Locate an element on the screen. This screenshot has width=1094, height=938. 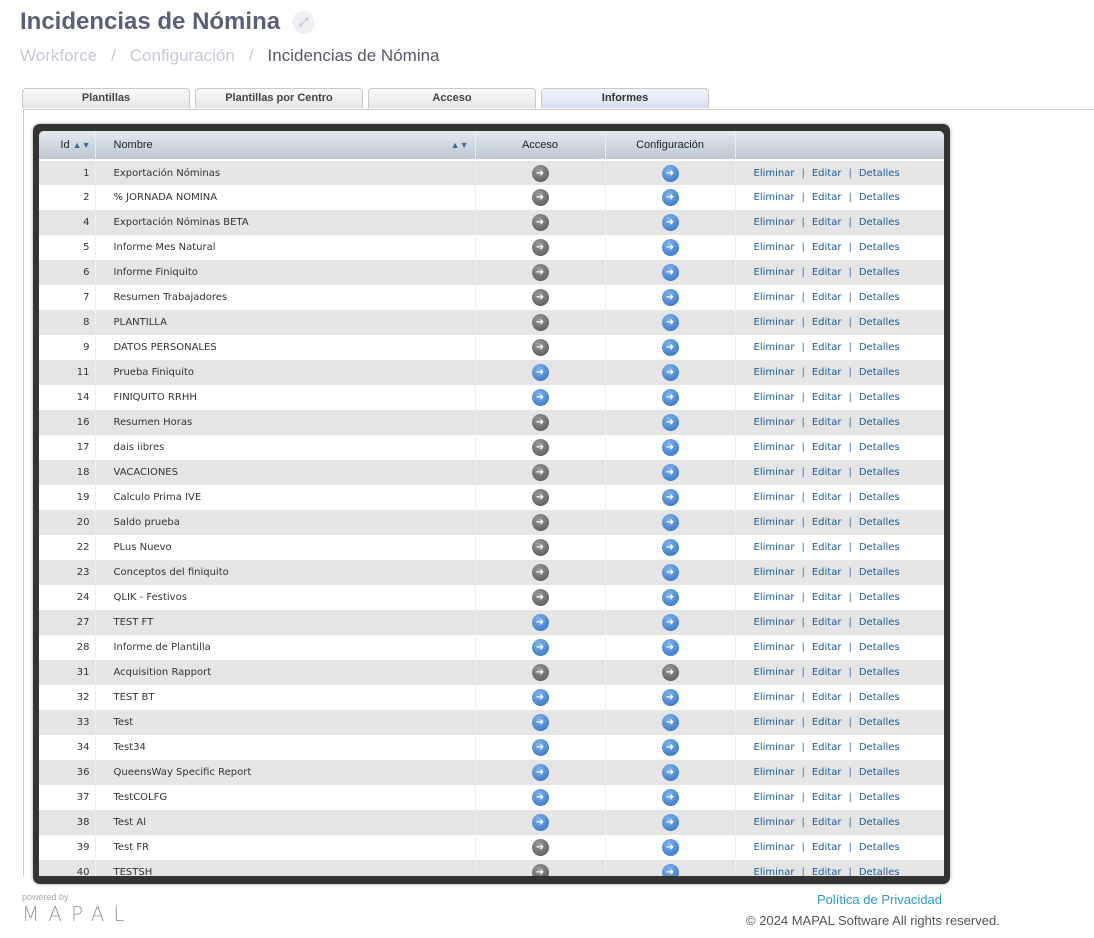
tab-informes: Informes is located at coordinates (625, 98).